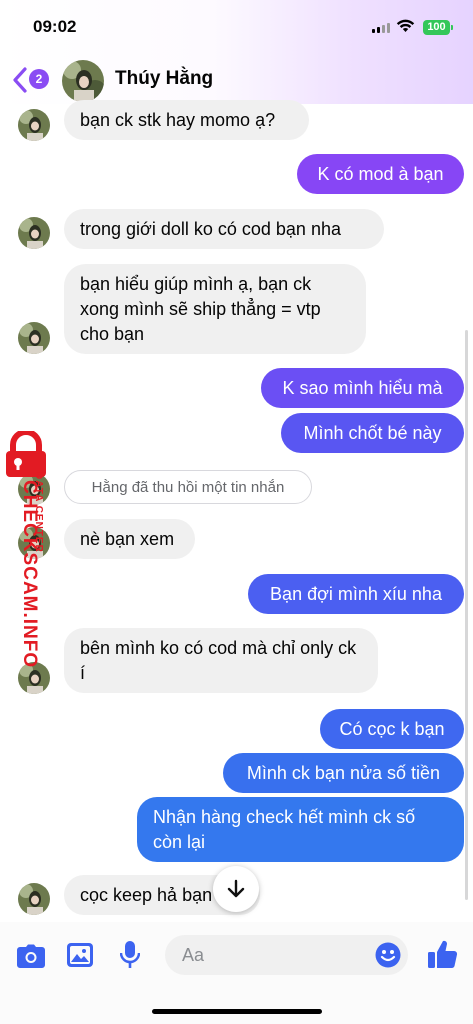 This screenshot has width=473, height=1024. Describe the element at coordinates (186, 120) in the screenshot. I see `incoming-message: bạn ck stk hay momo ạ?` at that location.